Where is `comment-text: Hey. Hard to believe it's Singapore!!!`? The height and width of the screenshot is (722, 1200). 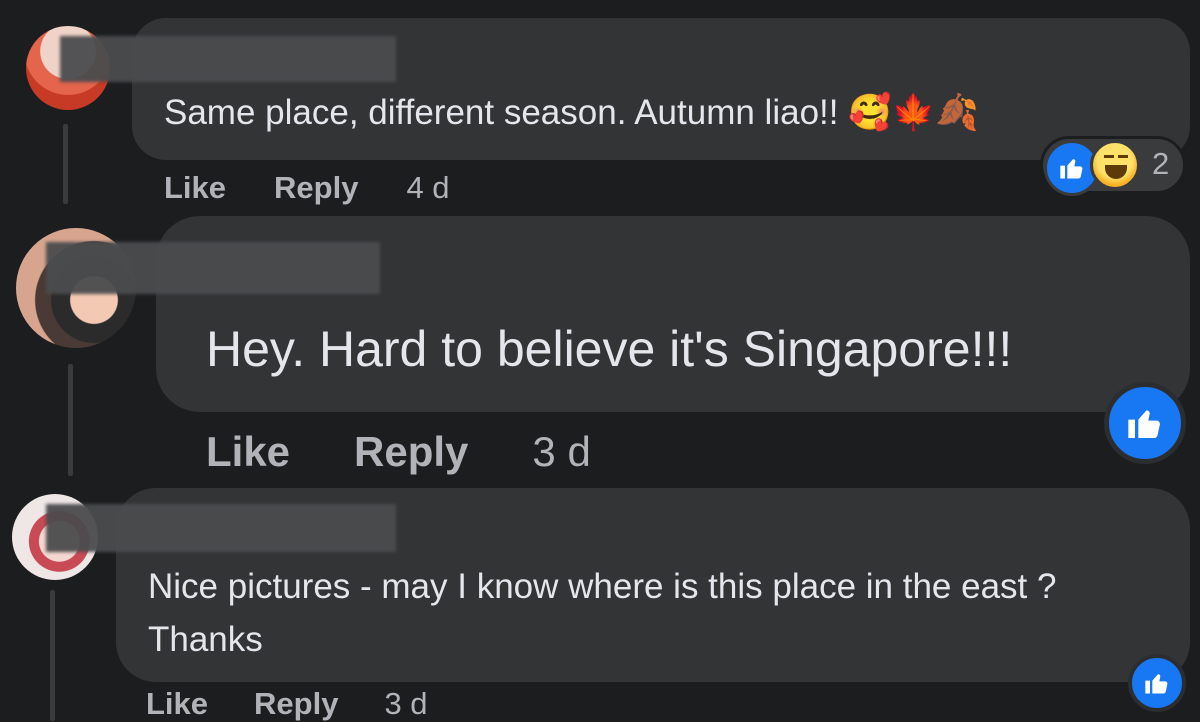 comment-text: Hey. Hard to believe it's Singapore!!! is located at coordinates (609, 349).